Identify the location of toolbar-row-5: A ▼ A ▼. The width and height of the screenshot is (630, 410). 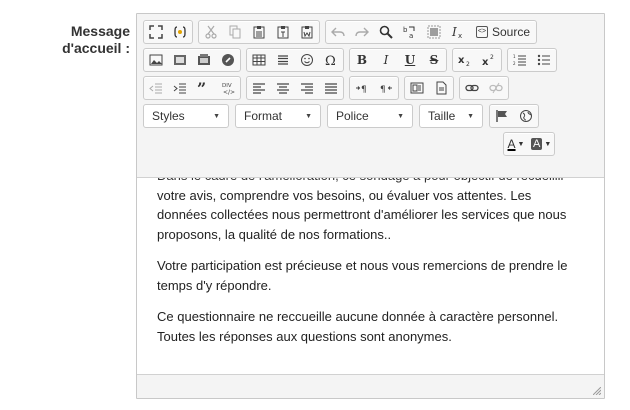
(531, 144).